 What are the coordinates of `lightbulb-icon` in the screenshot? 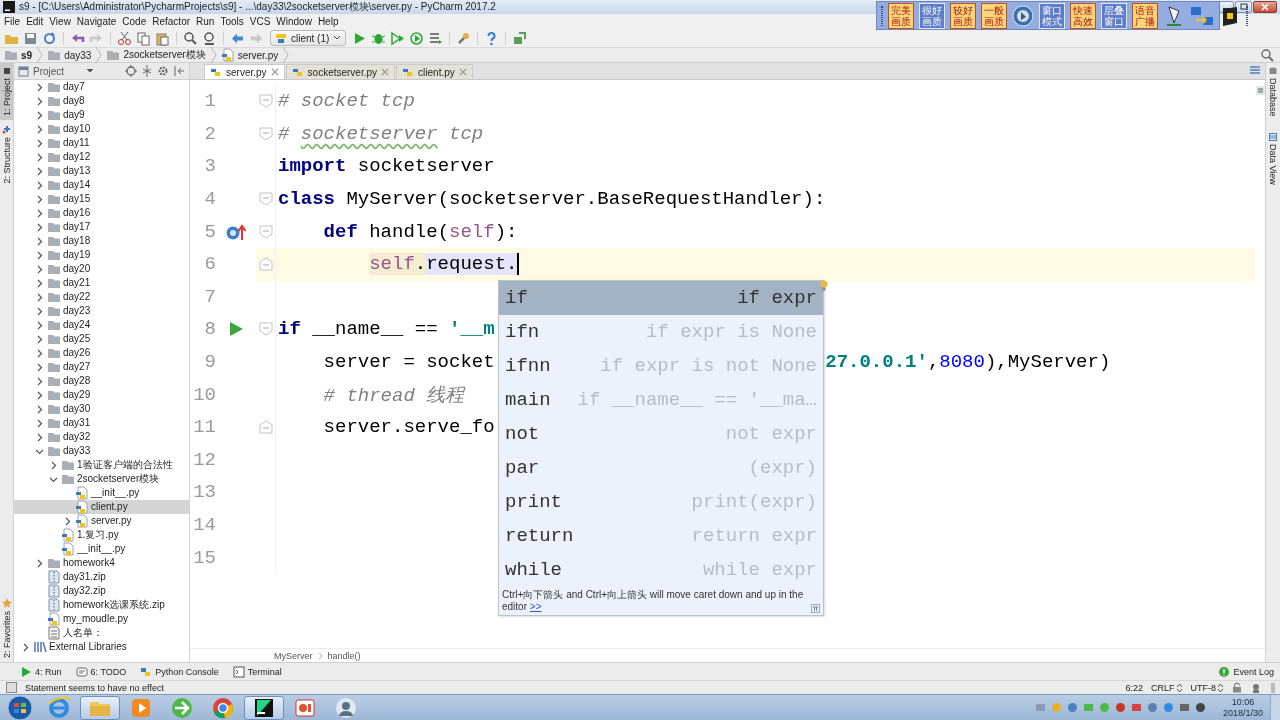 It's located at (824, 285).